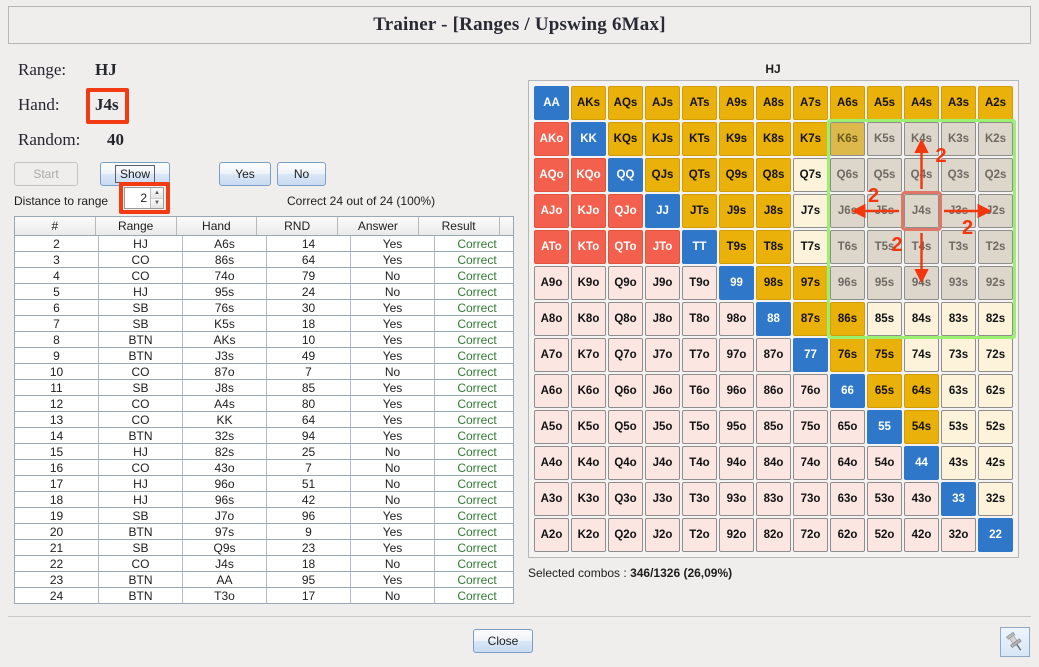  I want to click on matrix-cell-K8o: K8o, so click(588, 319).